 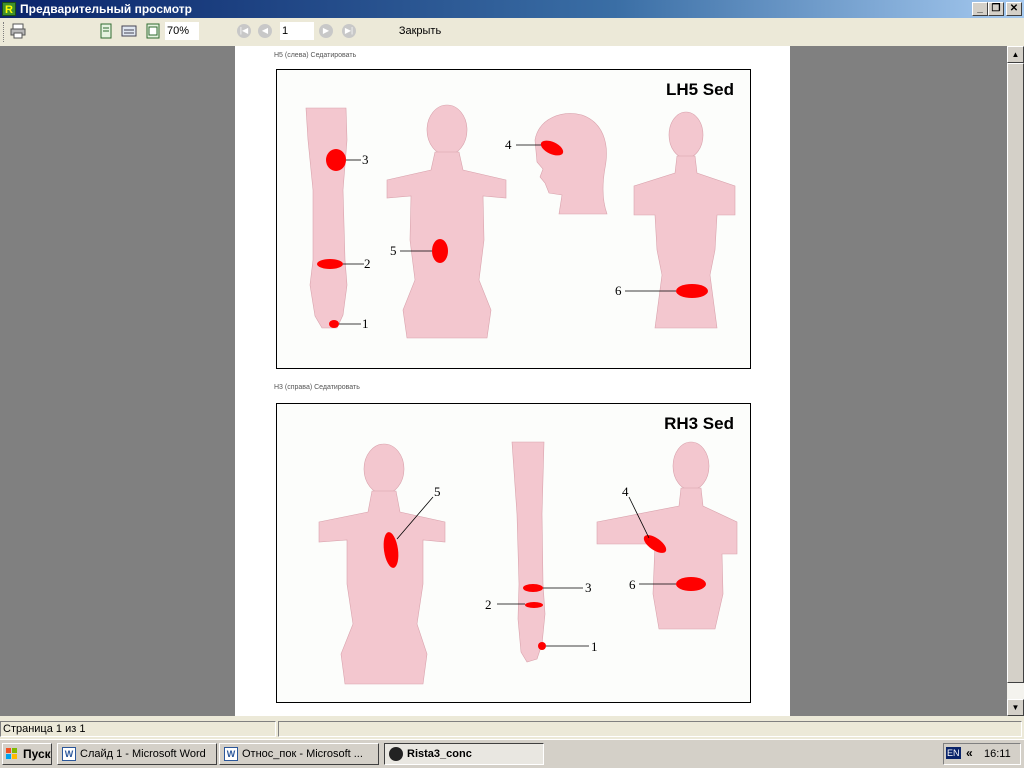 What do you see at coordinates (315, 55) in the screenshot?
I see `section-caption: Н5 (слева) Седатировать` at bounding box center [315, 55].